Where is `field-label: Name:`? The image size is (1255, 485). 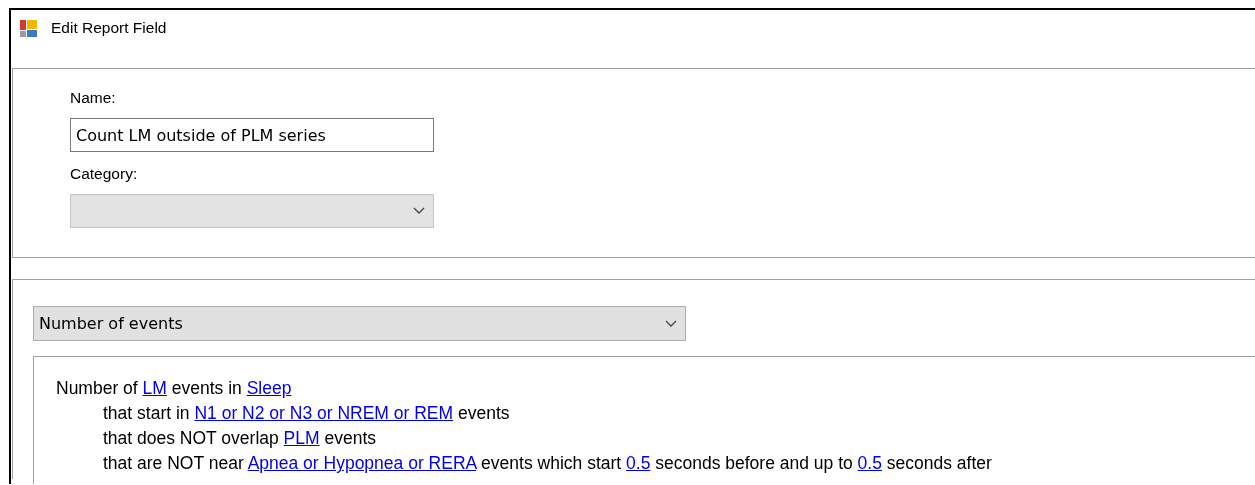 field-label: Name: is located at coordinates (93, 98).